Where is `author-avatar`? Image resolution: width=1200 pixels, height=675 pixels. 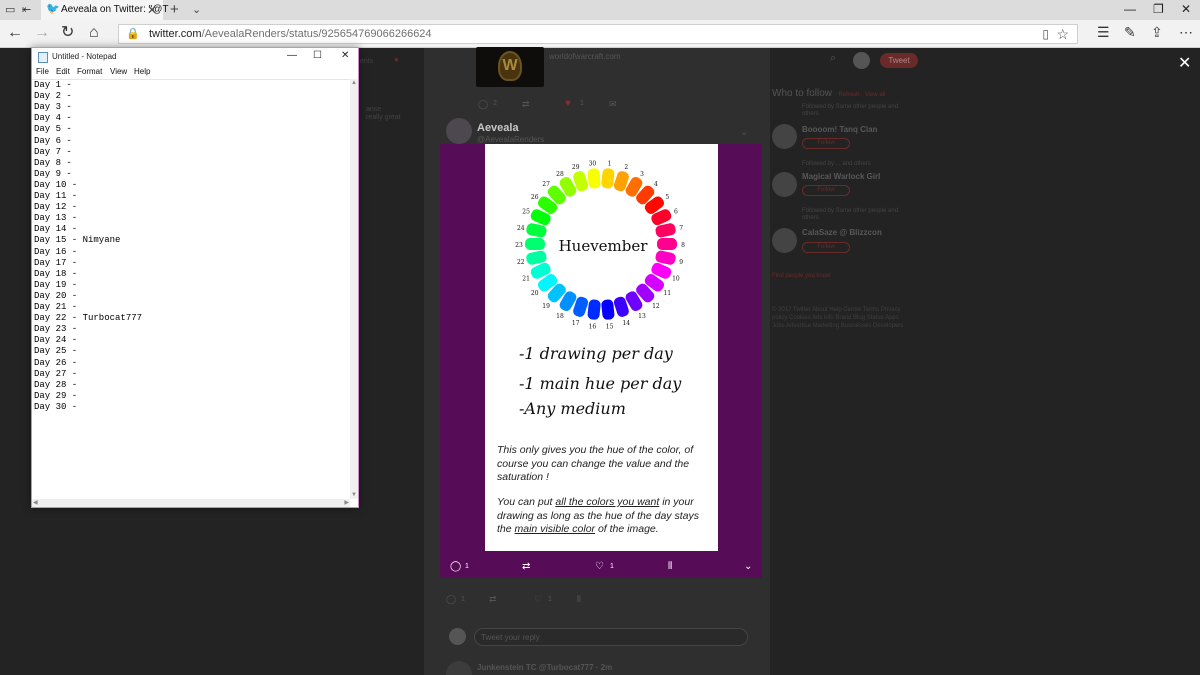
author-avatar is located at coordinates (459, 131).